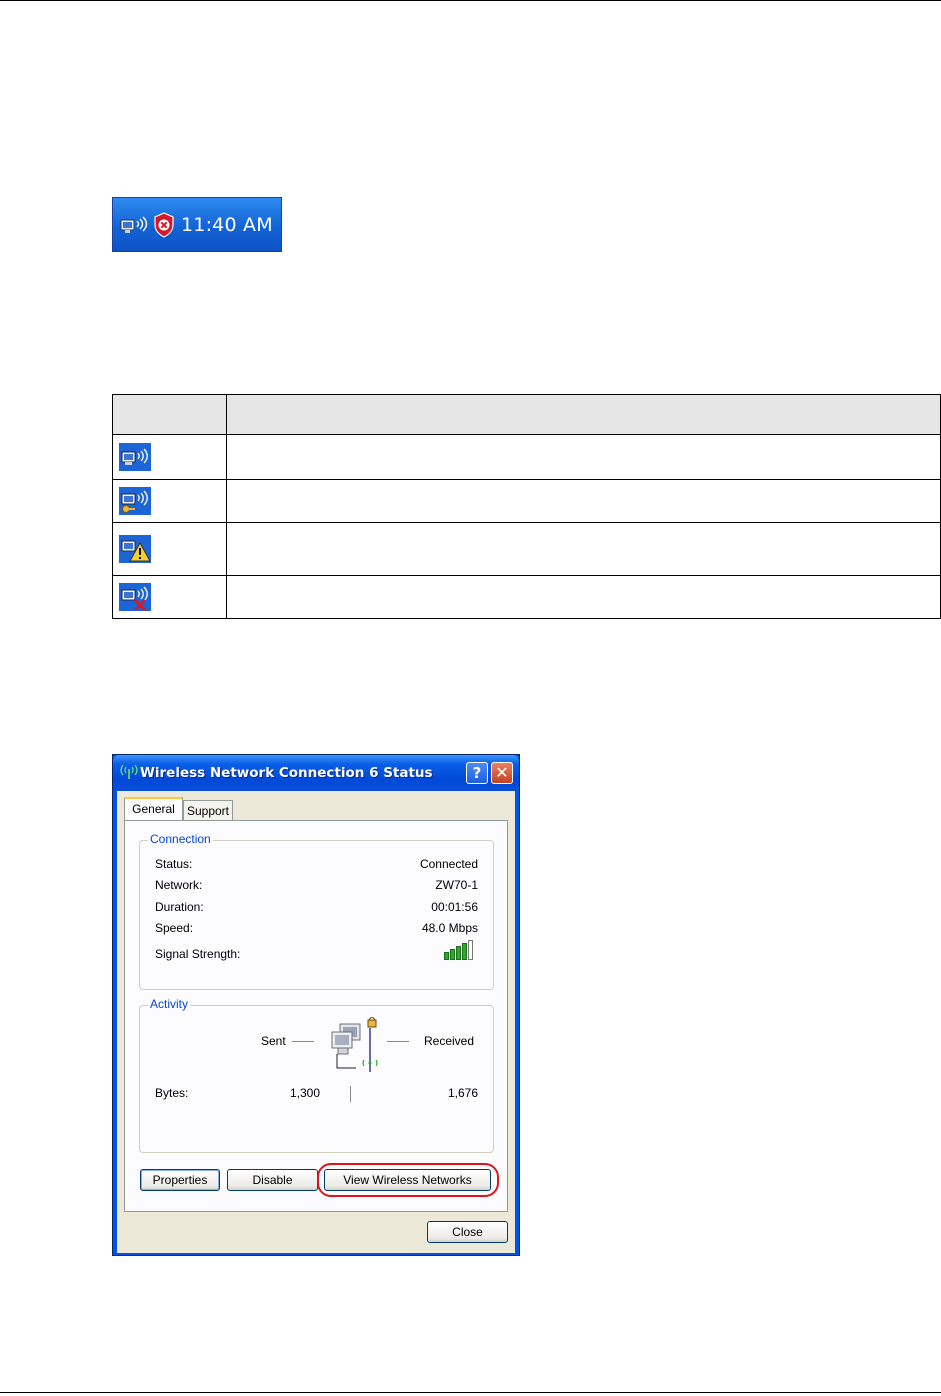  What do you see at coordinates (449, 928) in the screenshot?
I see `speed-value: 48.0 Mbps` at bounding box center [449, 928].